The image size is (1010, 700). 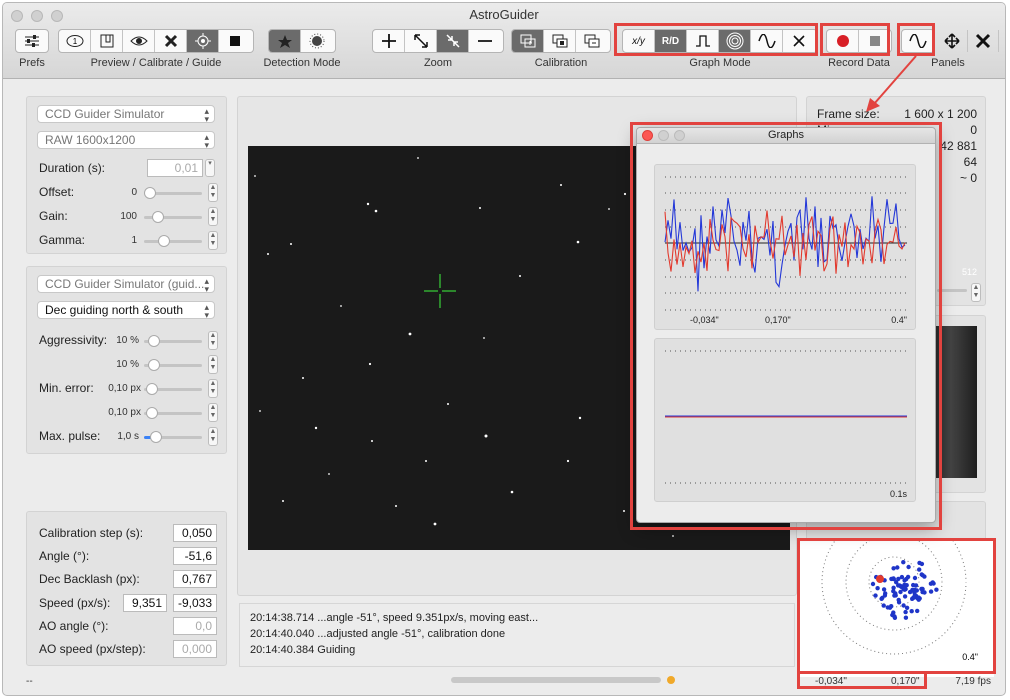 I want to click on ao-speed-label: AO speed (px/step):, so click(x=92, y=649).